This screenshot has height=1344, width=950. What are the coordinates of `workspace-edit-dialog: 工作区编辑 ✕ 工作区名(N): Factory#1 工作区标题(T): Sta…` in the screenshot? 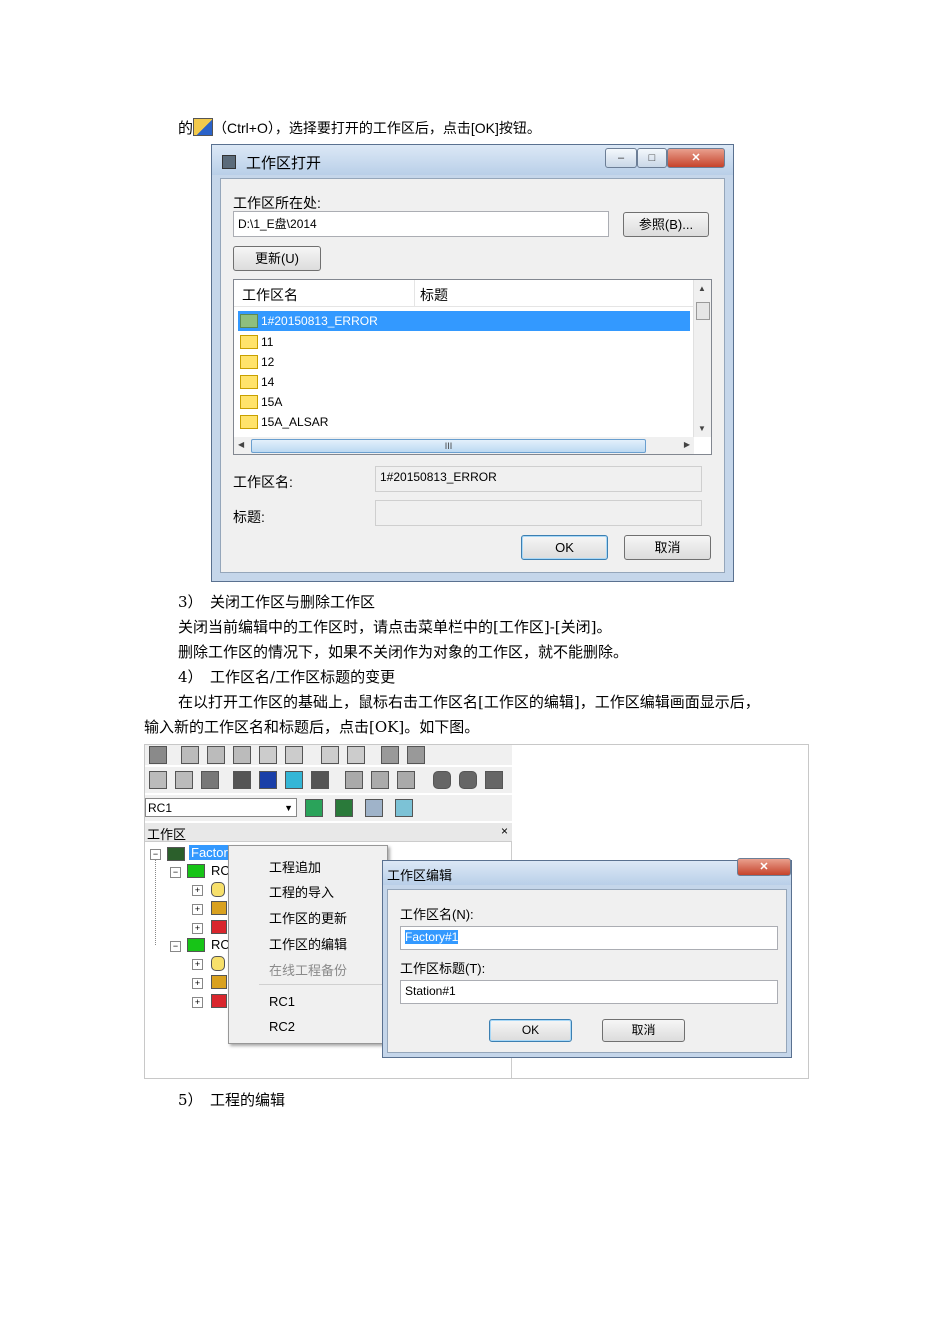 It's located at (587, 958).